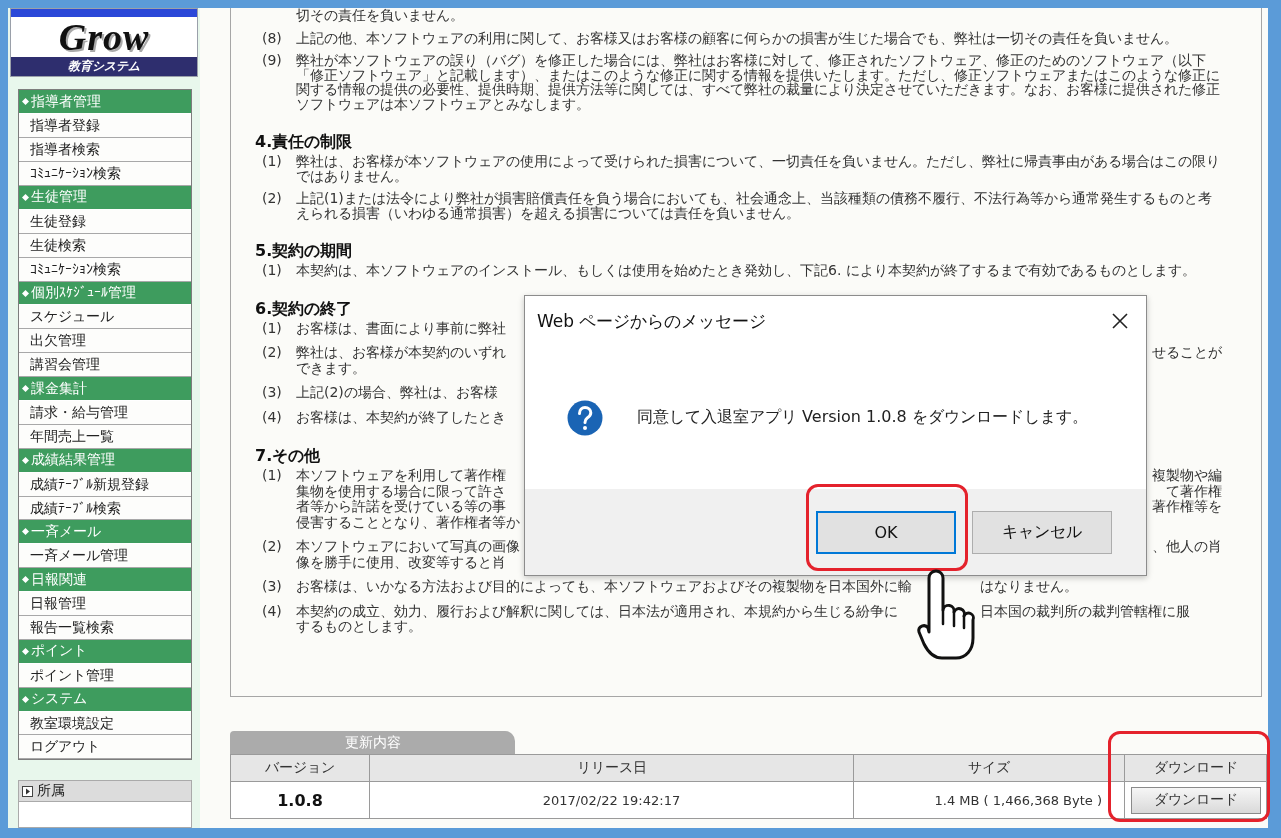  Describe the element at coordinates (1195, 767) in the screenshot. I see `column-header: ダウンロード` at that location.